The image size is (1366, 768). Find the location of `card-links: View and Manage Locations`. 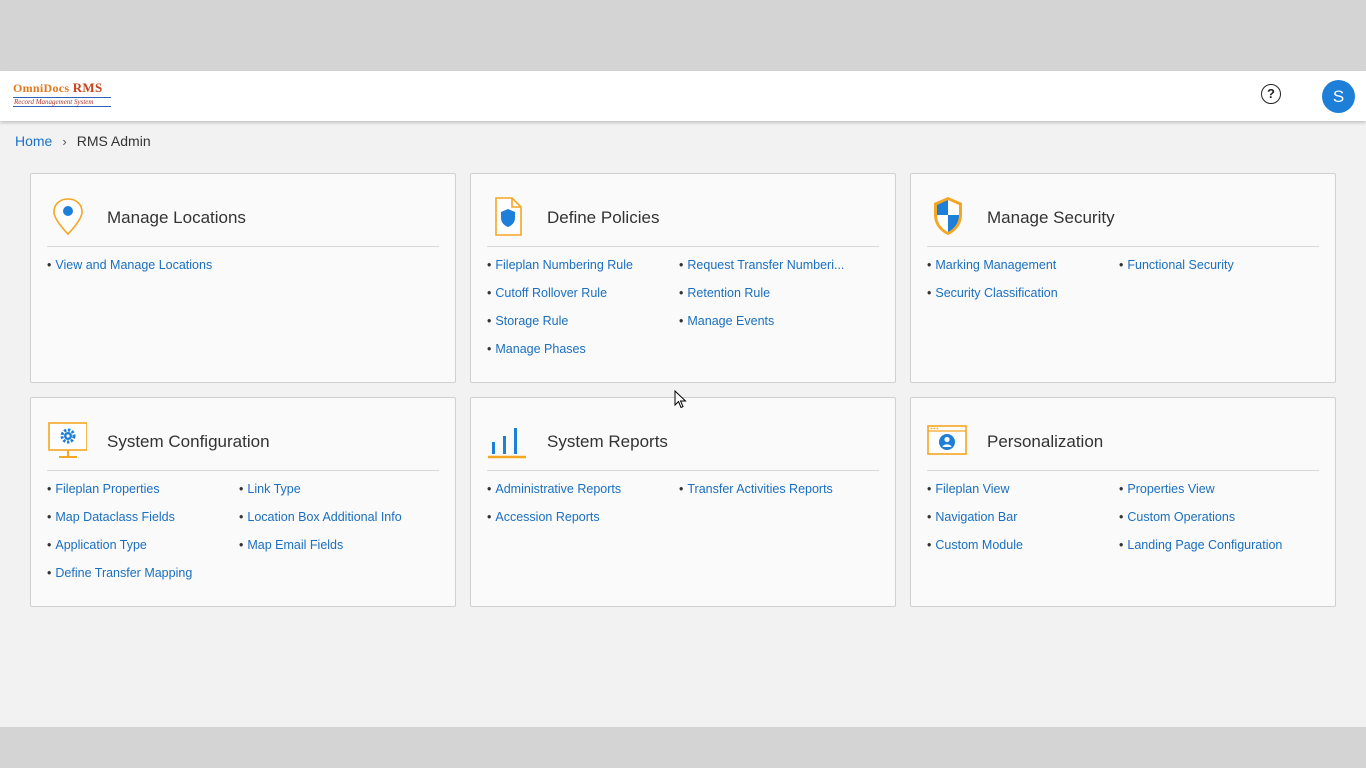

card-links: View and Manage Locations is located at coordinates (245, 265).